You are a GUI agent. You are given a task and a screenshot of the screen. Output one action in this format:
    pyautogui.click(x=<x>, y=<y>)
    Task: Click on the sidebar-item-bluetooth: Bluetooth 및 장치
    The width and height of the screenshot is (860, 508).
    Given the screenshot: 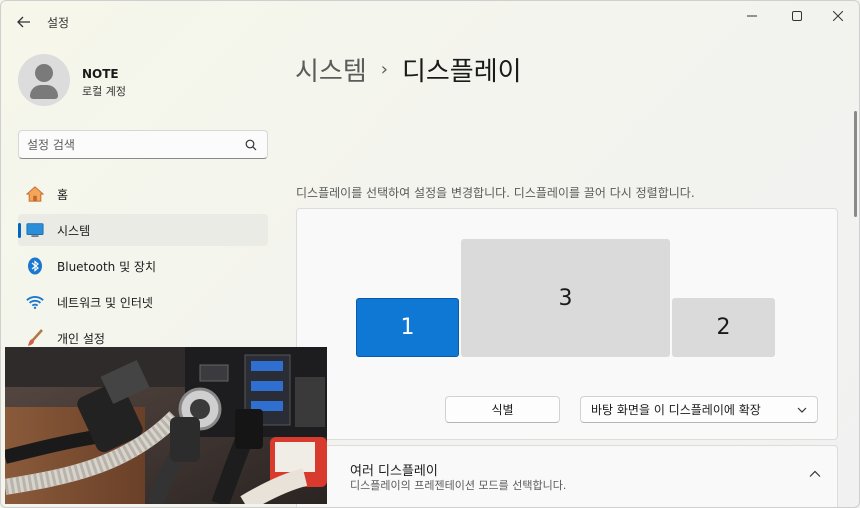 What is the action you would take?
    pyautogui.click(x=143, y=266)
    